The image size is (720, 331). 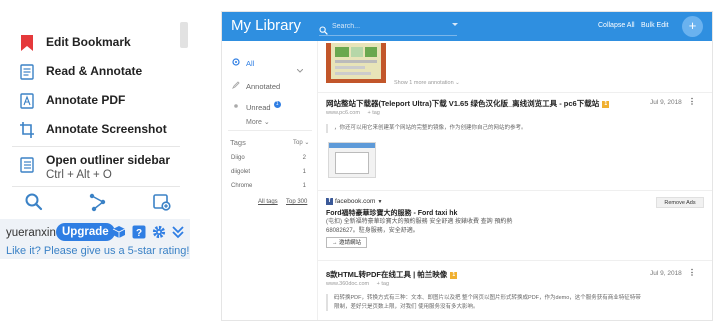 I want to click on tags-heading: Tags, so click(x=238, y=142).